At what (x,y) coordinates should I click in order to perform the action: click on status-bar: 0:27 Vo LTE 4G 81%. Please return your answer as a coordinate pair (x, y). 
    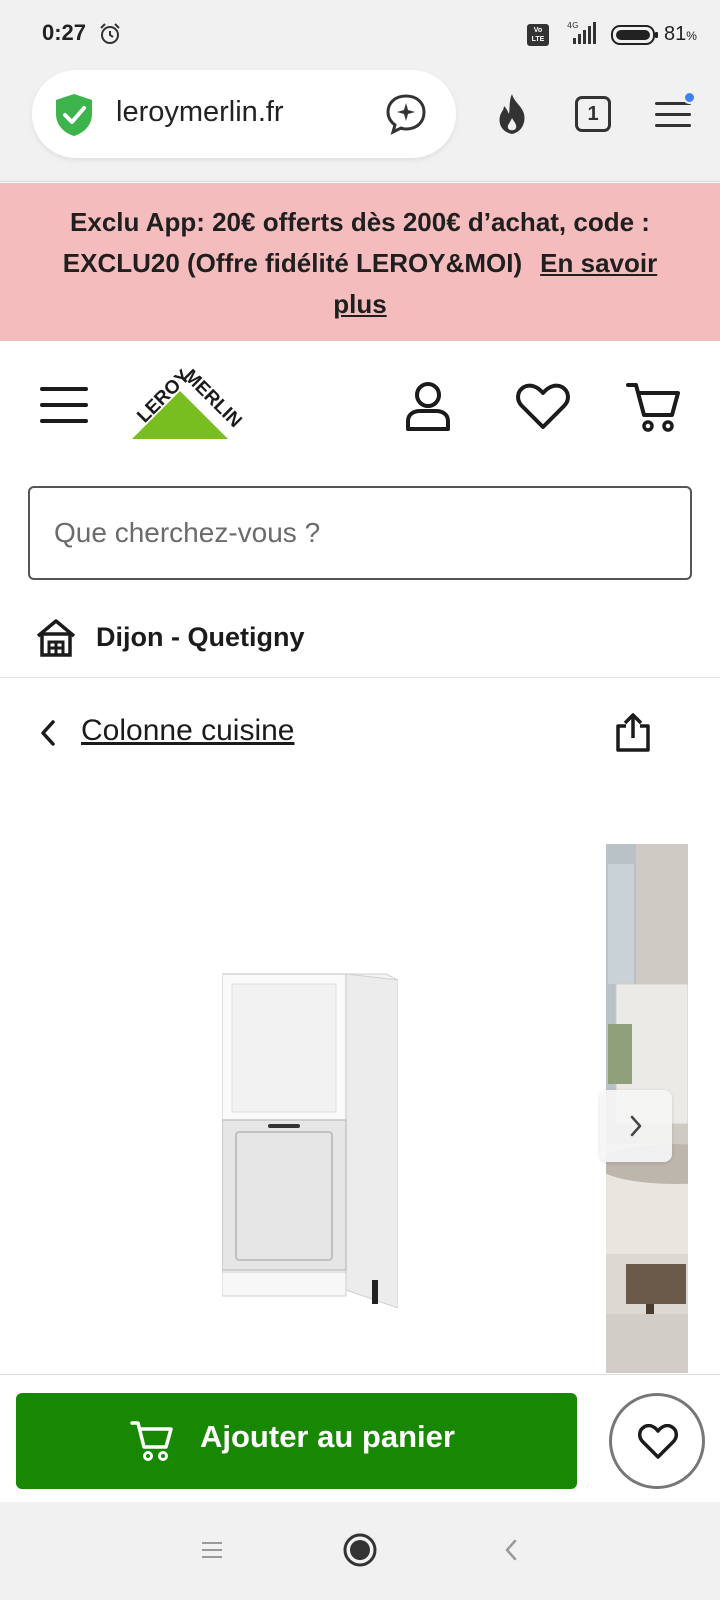
    Looking at the image, I should click on (360, 35).